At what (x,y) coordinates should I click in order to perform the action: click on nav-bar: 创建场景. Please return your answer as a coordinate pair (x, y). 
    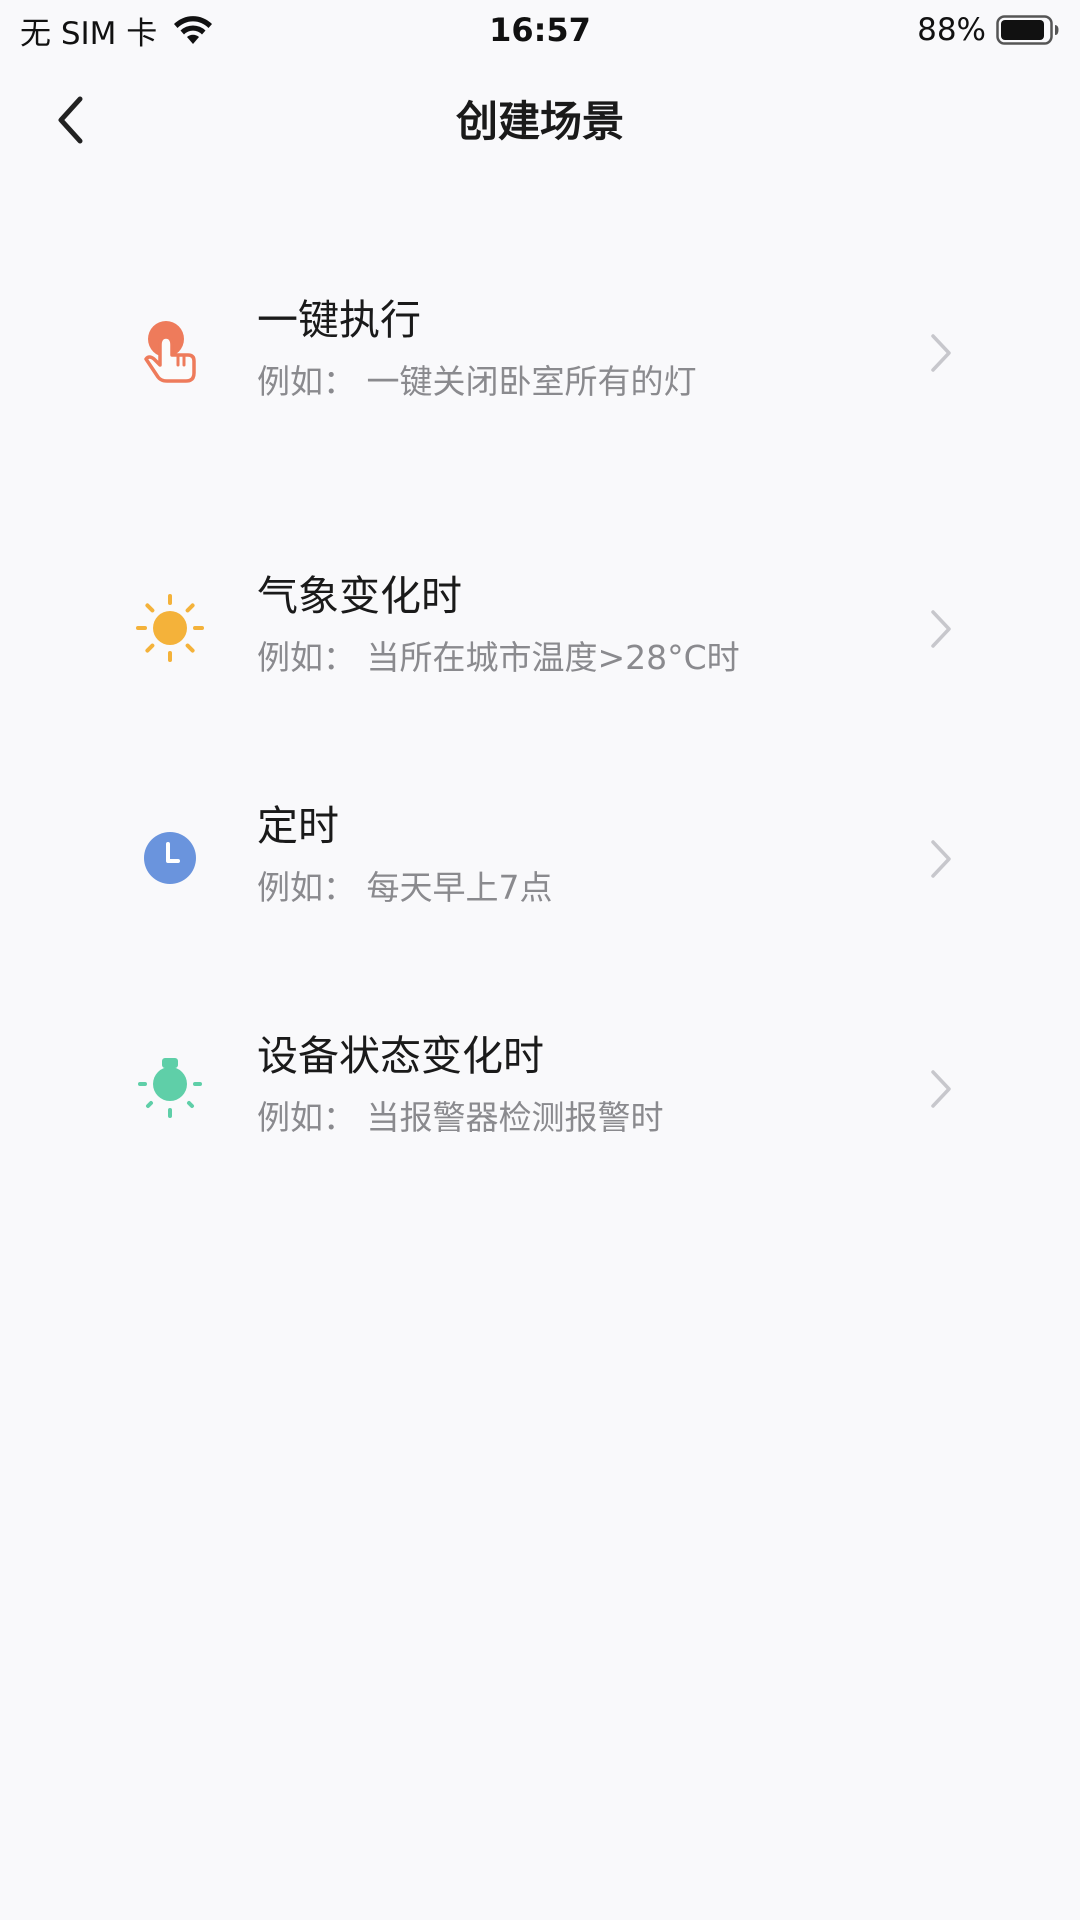
    Looking at the image, I should click on (540, 120).